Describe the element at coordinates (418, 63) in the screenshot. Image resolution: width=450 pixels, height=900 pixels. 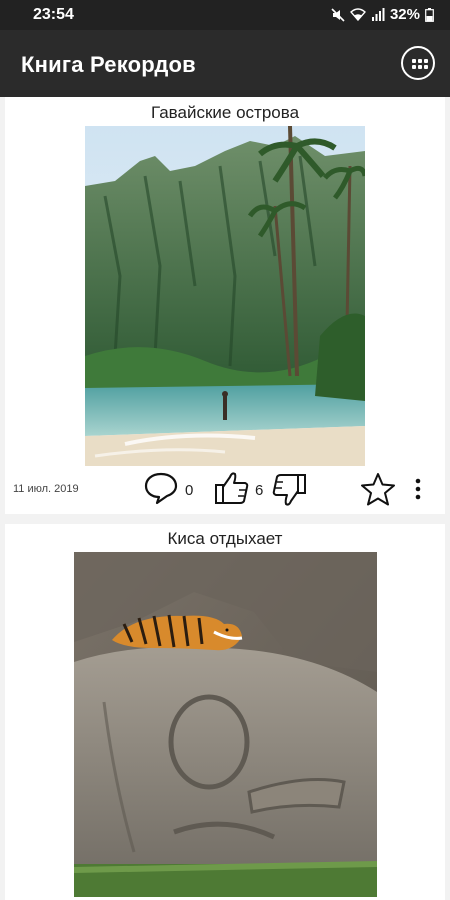
I see `grid-menu-button` at that location.